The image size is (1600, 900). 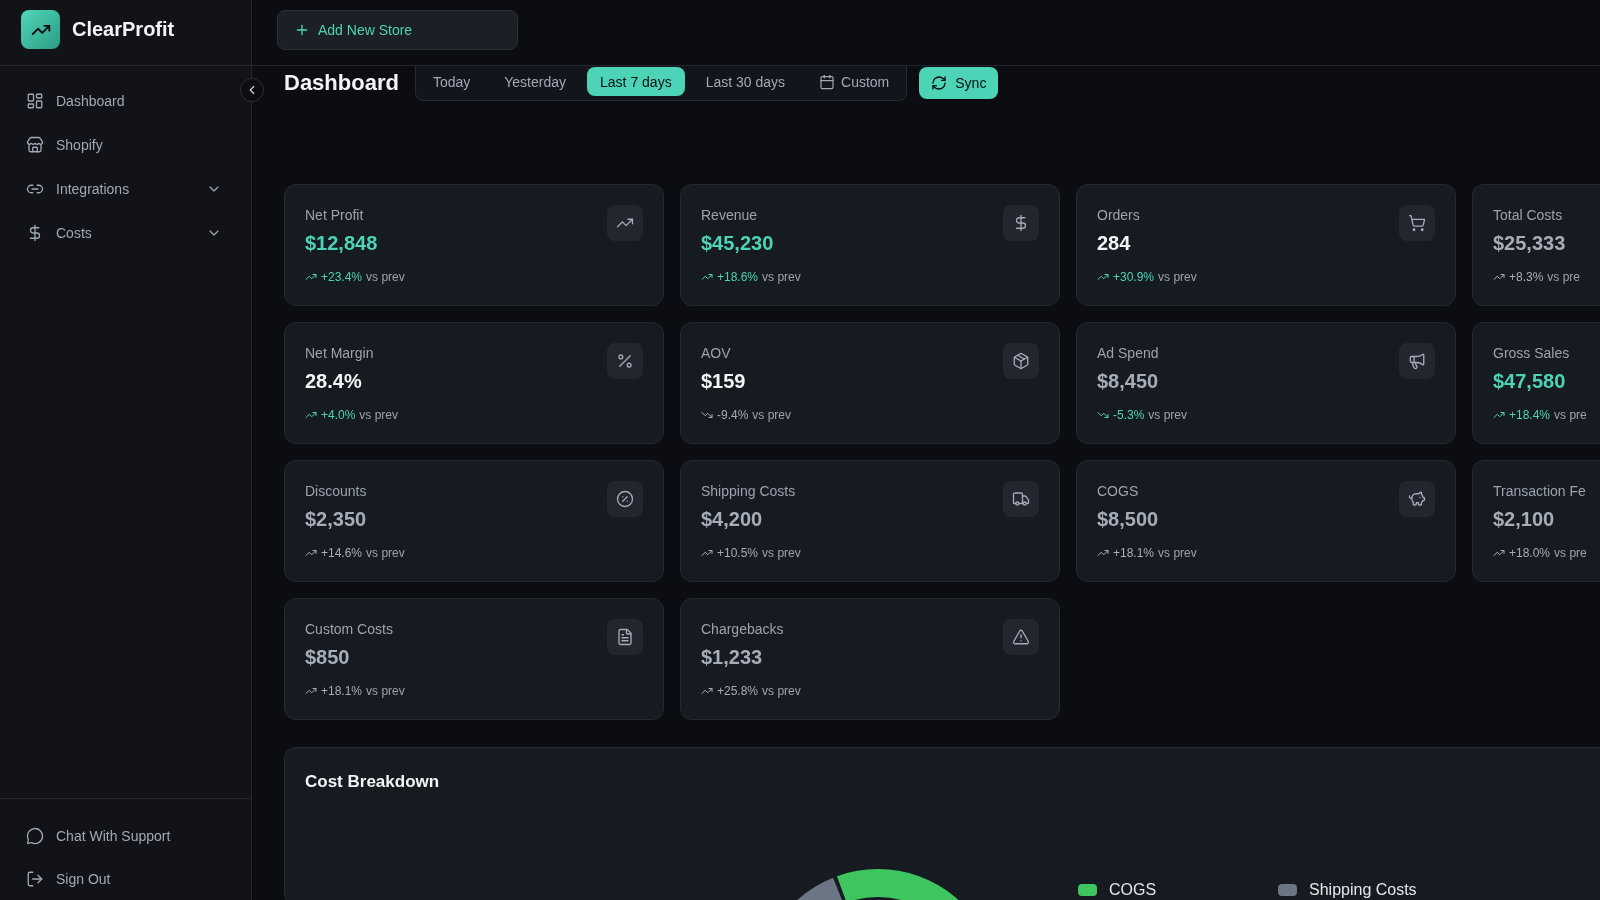 What do you see at coordinates (759, 277) in the screenshot?
I see `change-text: +18.6% vs prev` at bounding box center [759, 277].